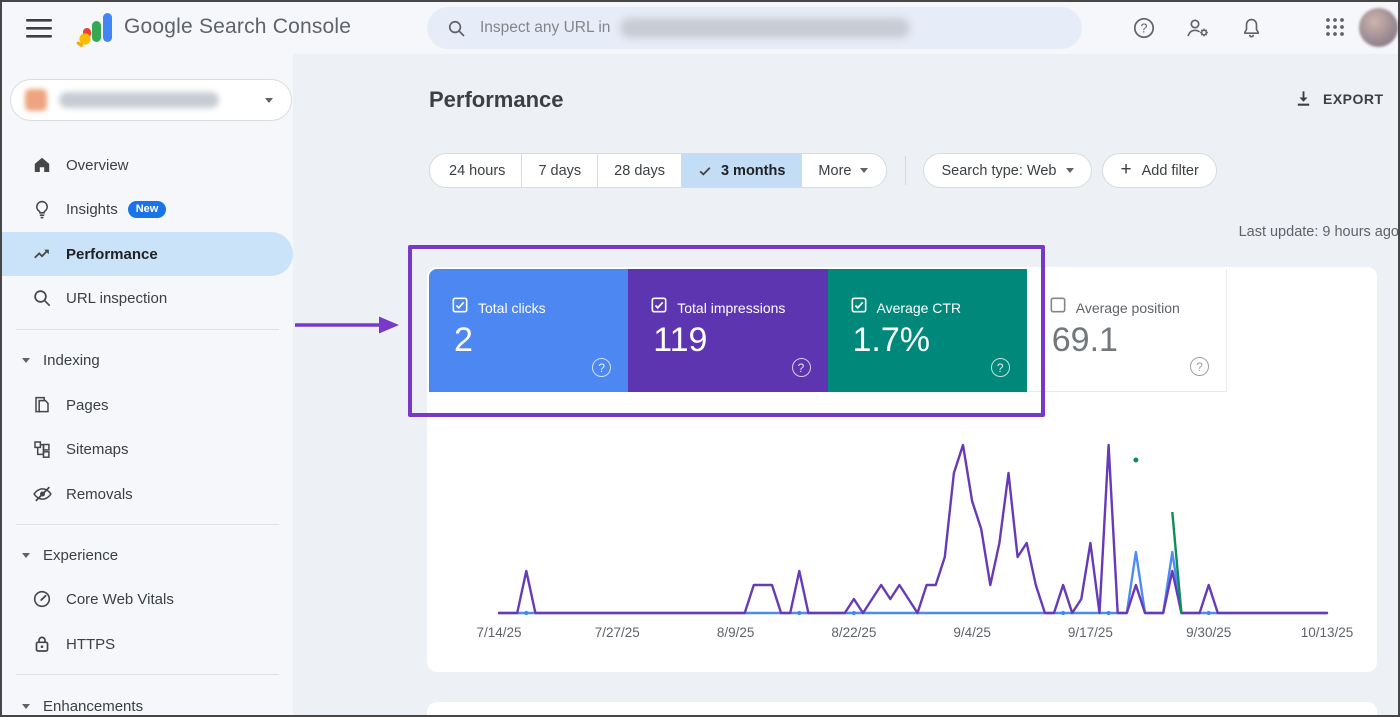 This screenshot has height=717, width=1400. I want to click on search-type-label: Search type: Web, so click(999, 170).